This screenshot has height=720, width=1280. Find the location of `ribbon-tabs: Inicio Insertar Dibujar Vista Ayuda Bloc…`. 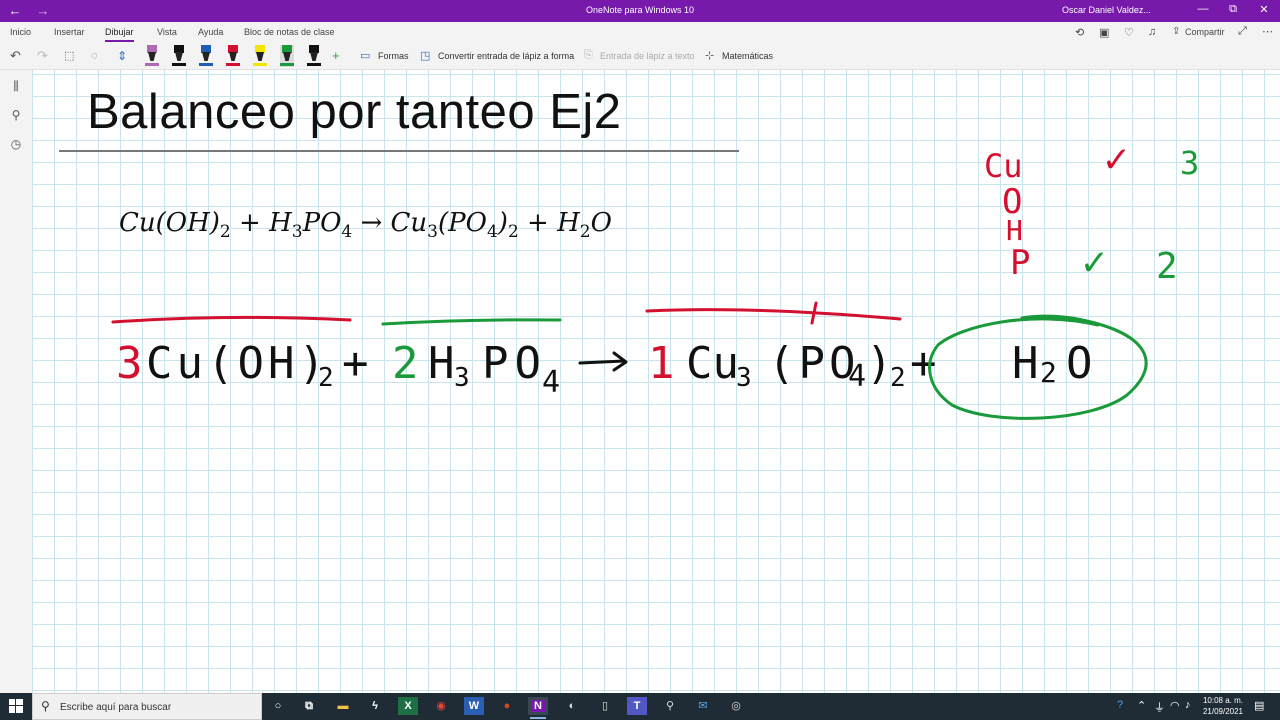

ribbon-tabs: Inicio Insertar Dibujar Vista Ayuda Bloc… is located at coordinates (640, 32).